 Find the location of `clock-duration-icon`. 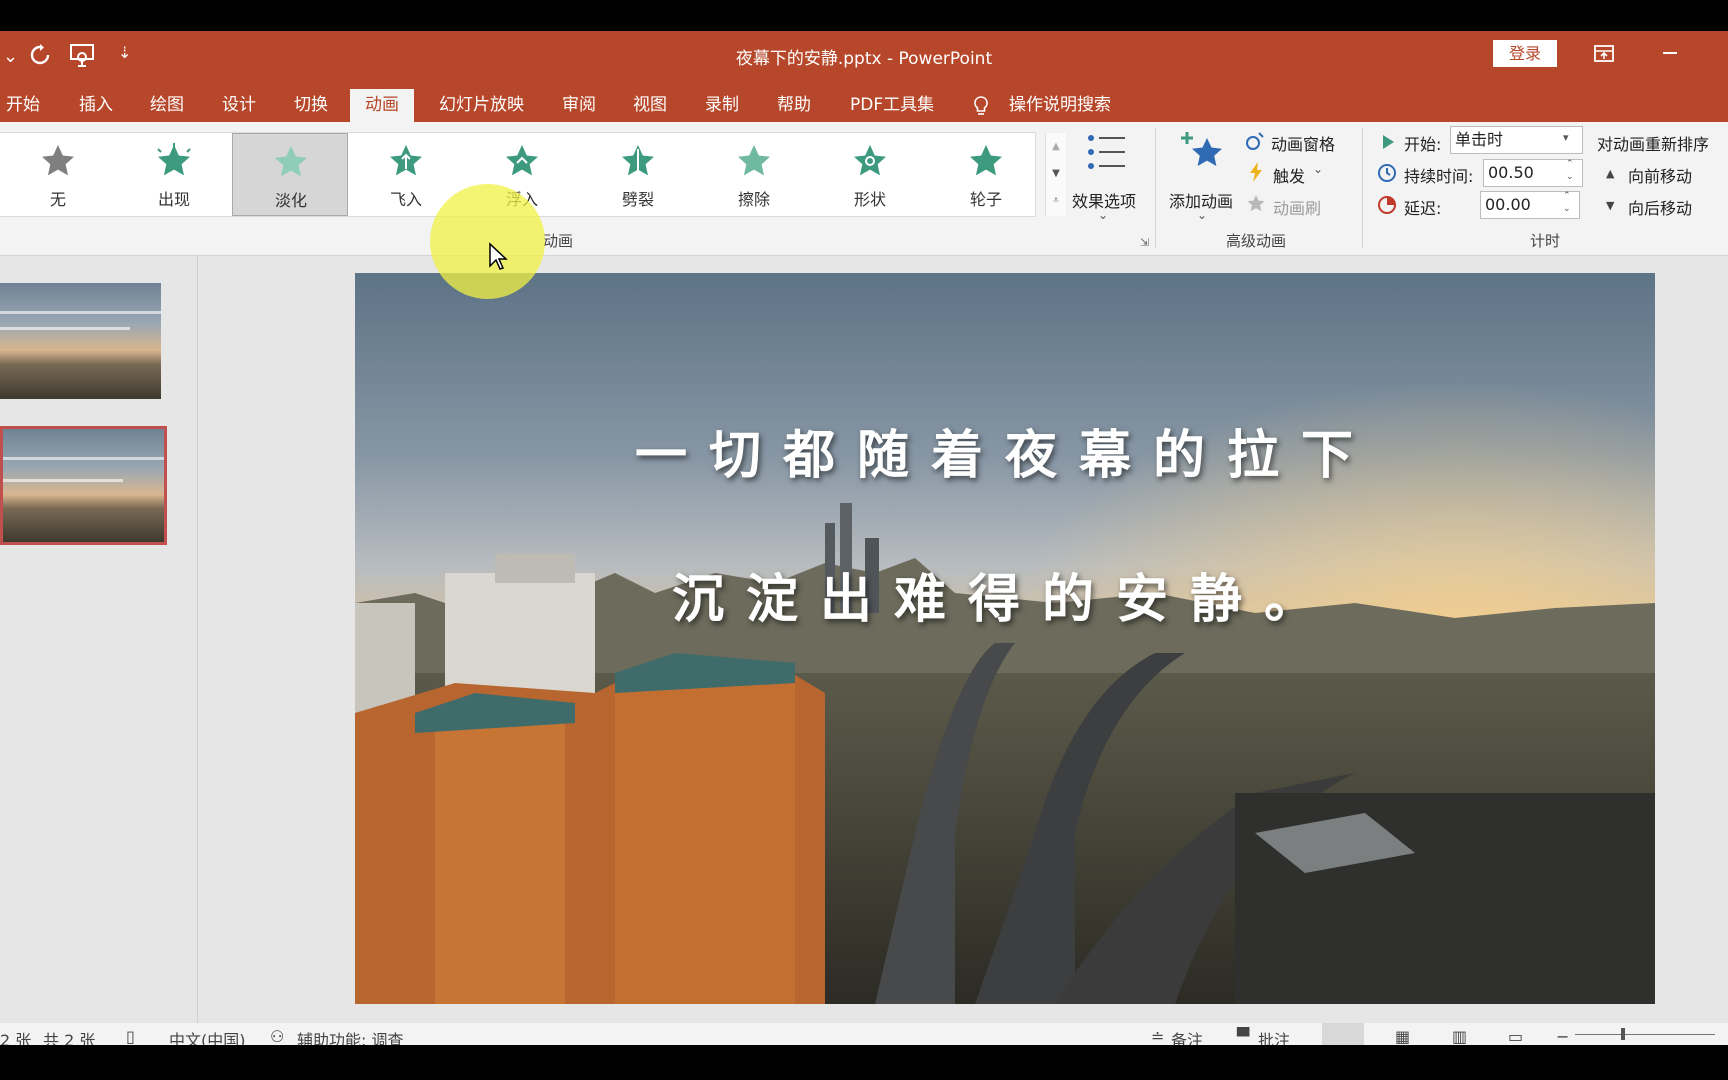

clock-duration-icon is located at coordinates (1387, 173).